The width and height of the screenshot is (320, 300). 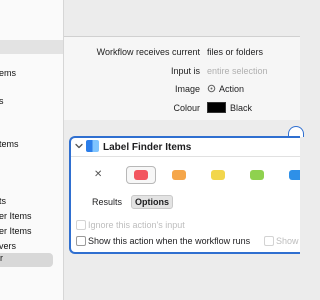 I want to click on sidebar-header-selected, so click(x=31, y=47).